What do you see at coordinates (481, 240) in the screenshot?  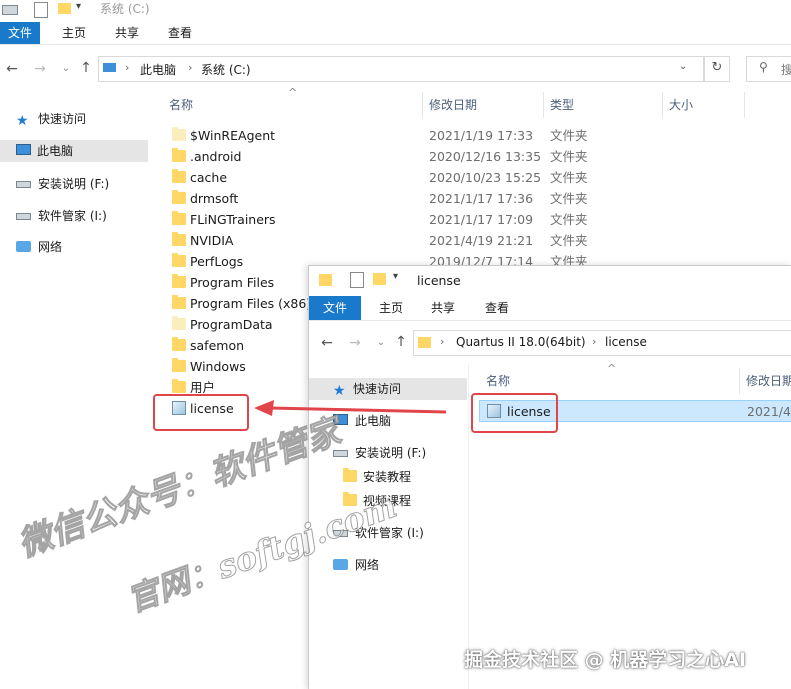 I see `file-date: 2021/4/19 21:21` at bounding box center [481, 240].